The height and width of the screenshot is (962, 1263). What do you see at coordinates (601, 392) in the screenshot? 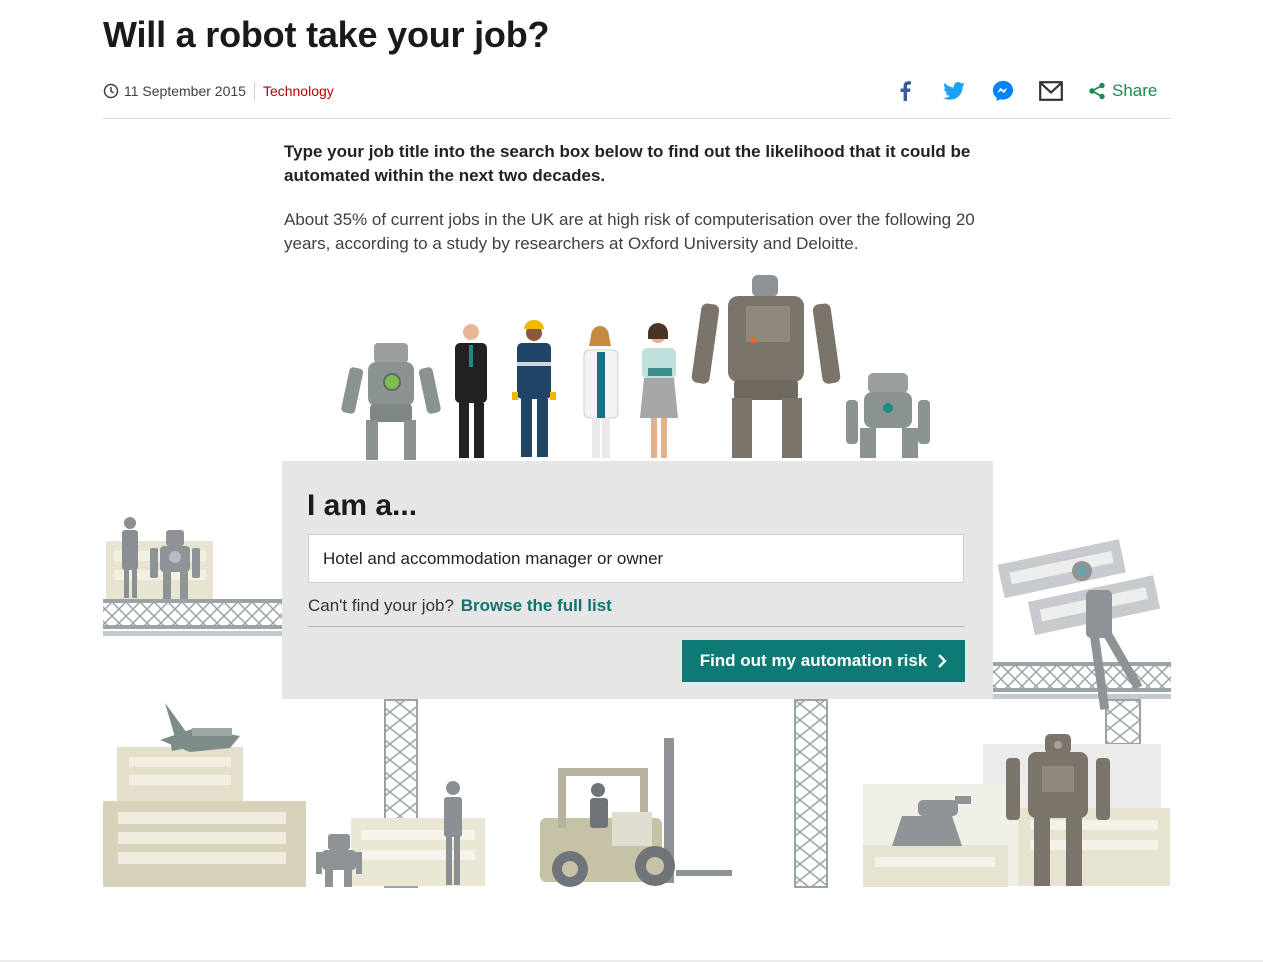
I see `doctor` at bounding box center [601, 392].